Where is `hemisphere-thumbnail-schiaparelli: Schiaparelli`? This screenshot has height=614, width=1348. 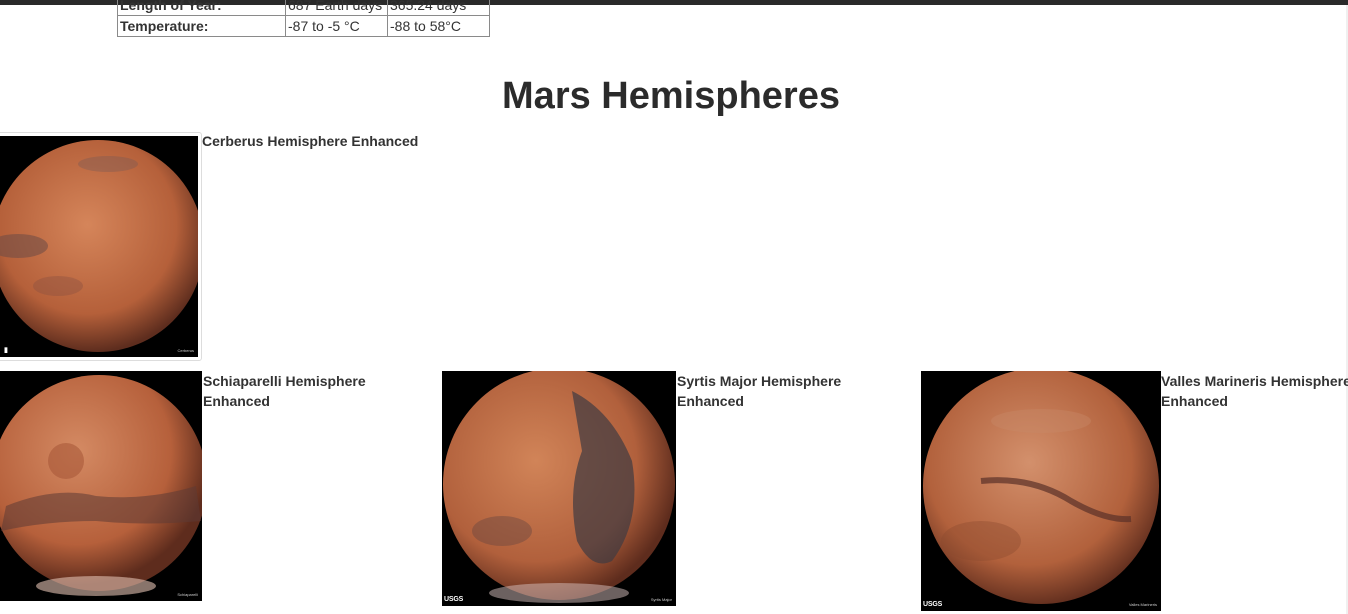
hemisphere-thumbnail-schiaparelli: Schiaparelli is located at coordinates (101, 486).